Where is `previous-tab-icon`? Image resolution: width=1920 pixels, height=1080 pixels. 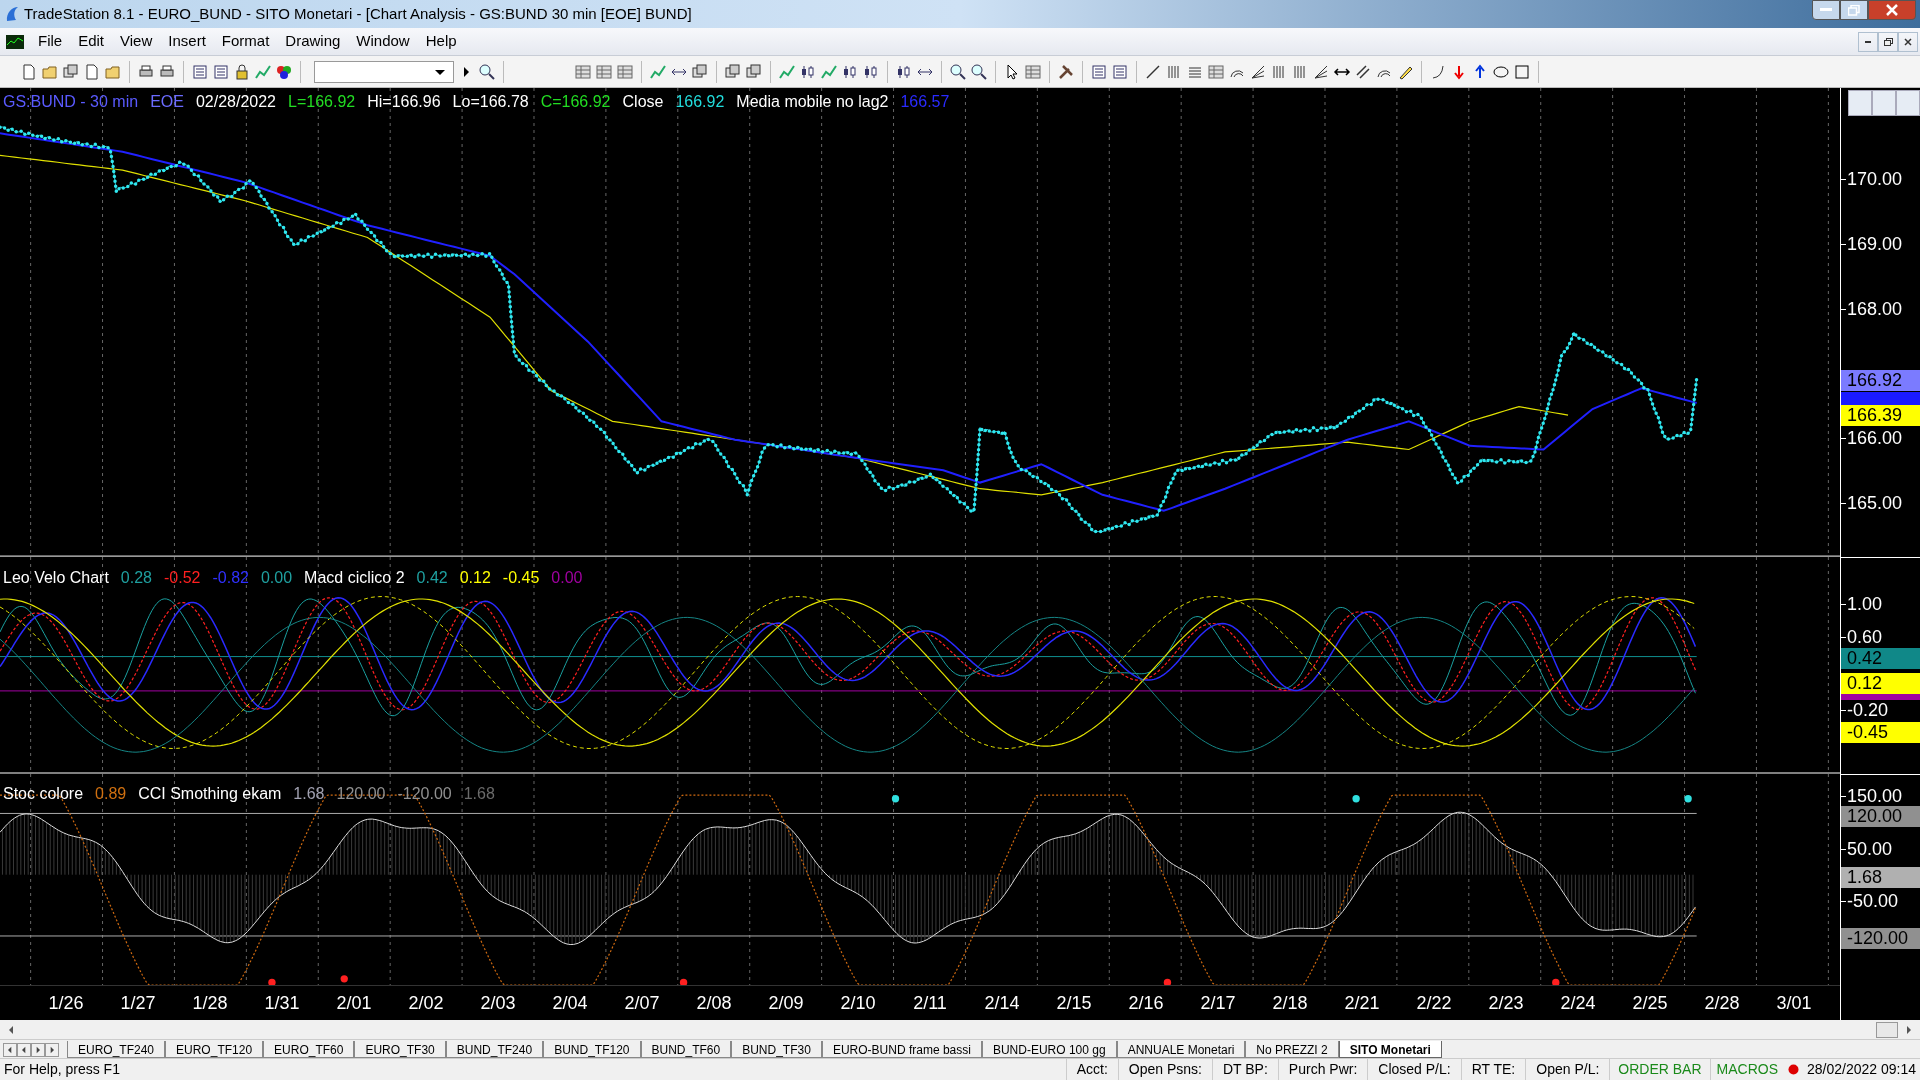 previous-tab-icon is located at coordinates (24, 1050).